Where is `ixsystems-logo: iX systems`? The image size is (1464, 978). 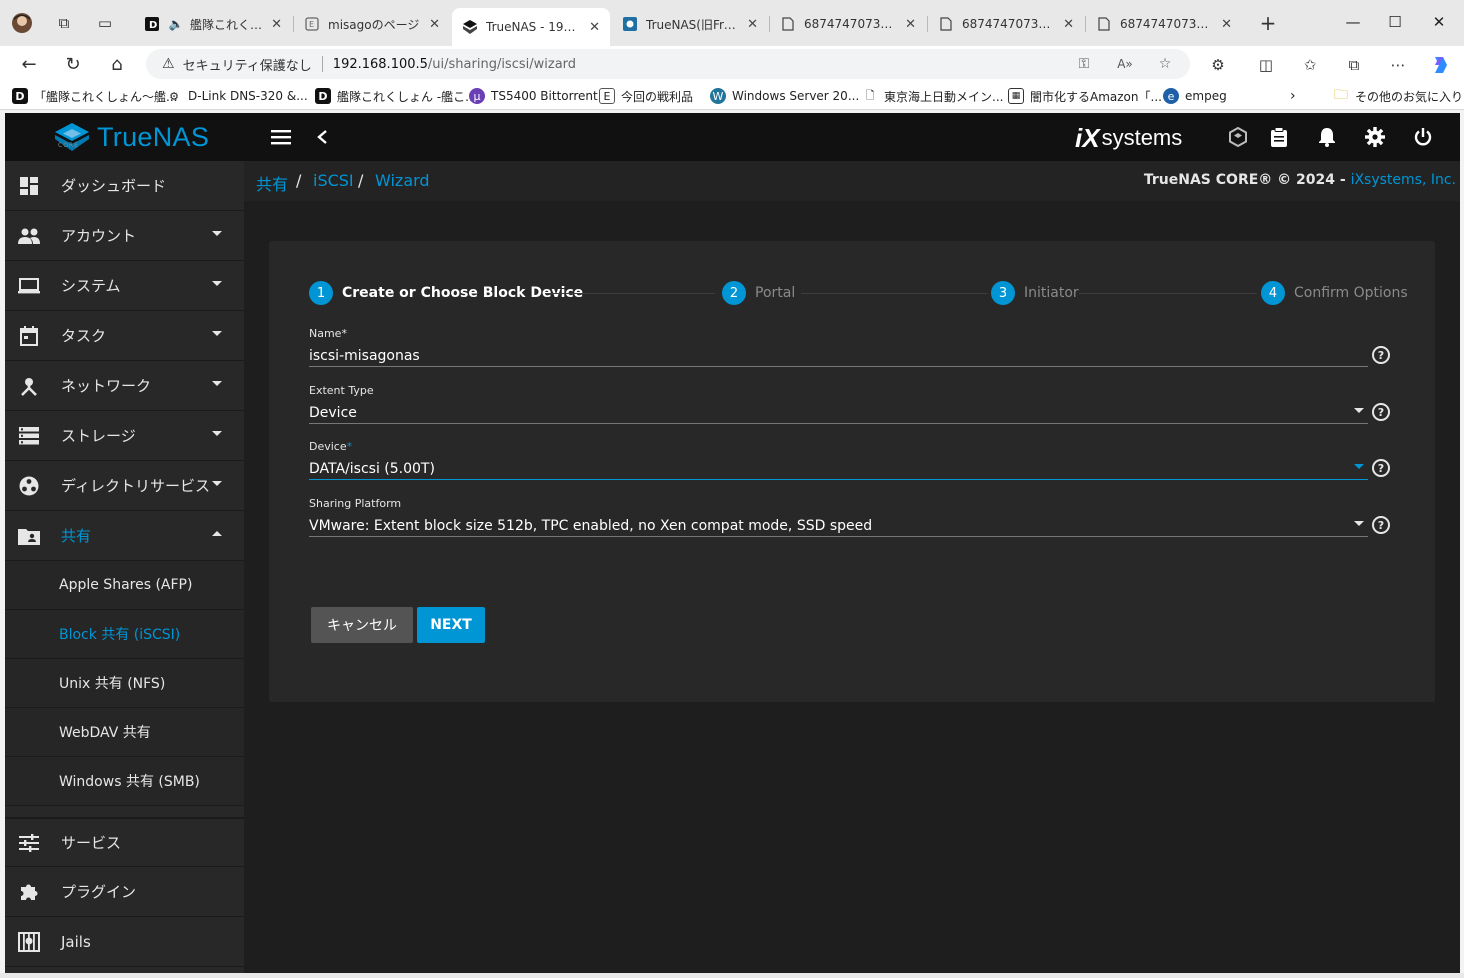 ixsystems-logo: iX systems is located at coordinates (1128, 138).